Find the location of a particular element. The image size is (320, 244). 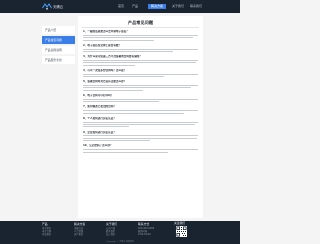

faq-item: 9、企业如何进行实名认证？ is located at coordinates (140, 136).